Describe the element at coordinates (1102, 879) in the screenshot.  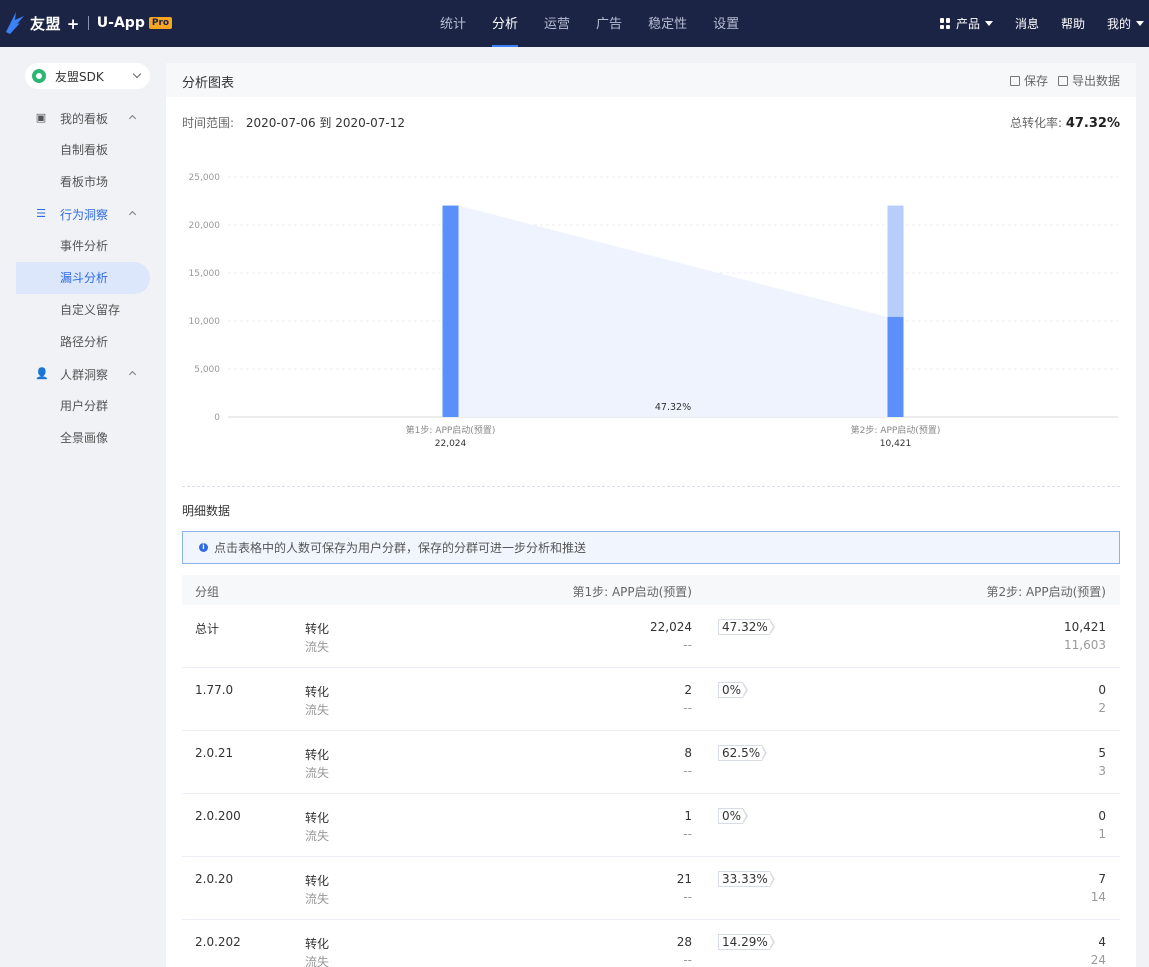
I see `row-step2-count: 7` at that location.